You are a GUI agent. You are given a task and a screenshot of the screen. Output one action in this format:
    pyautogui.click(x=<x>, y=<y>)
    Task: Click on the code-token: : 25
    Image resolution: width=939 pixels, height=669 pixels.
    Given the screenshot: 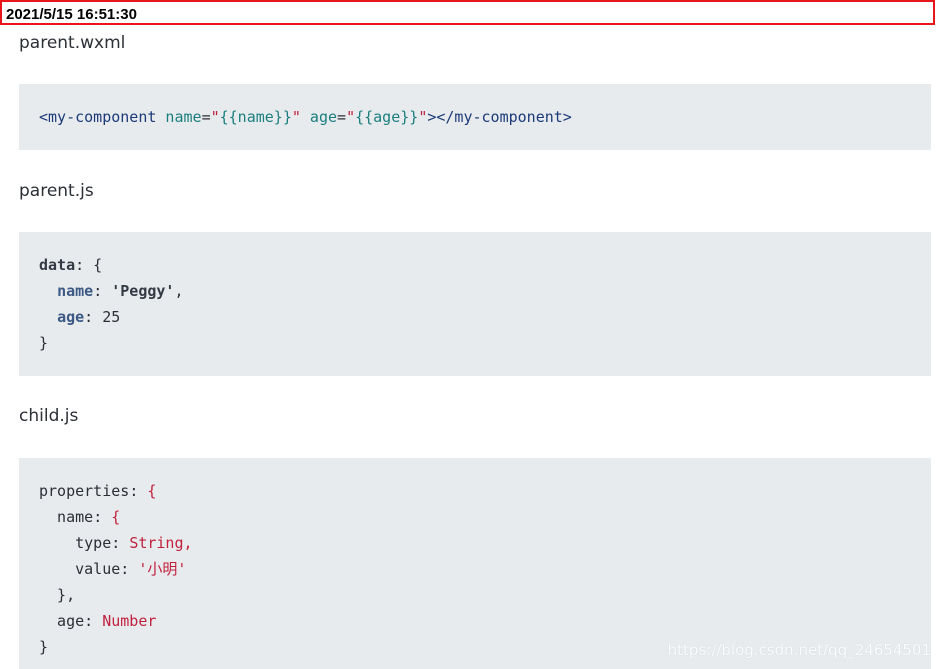 What is the action you would take?
    pyautogui.click(x=102, y=317)
    